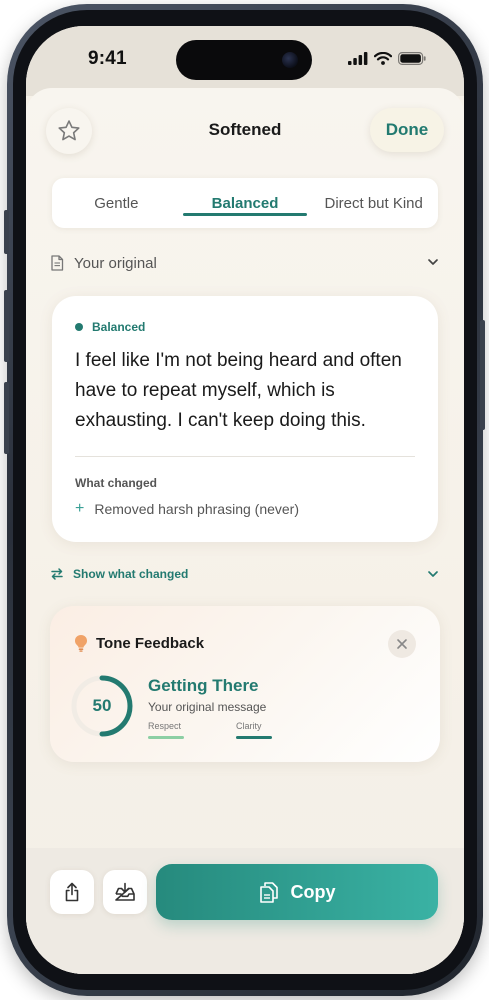 The height and width of the screenshot is (1000, 489). I want to click on action-button, so click(6, 232).